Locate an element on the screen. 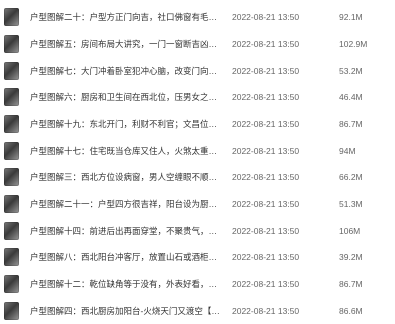 The image size is (395, 324). file-size: 102.9M is located at coordinates (353, 43).